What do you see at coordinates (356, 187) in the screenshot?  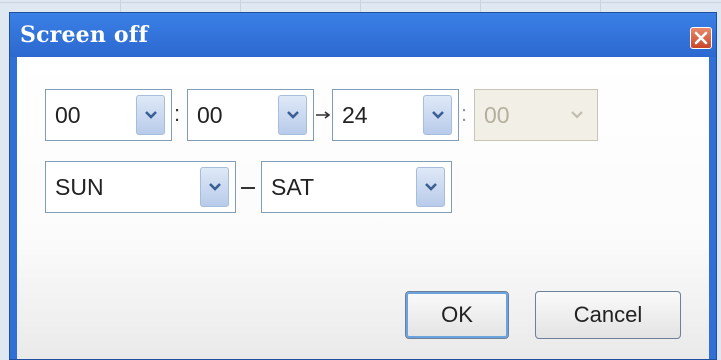 I see `end-day-select: SAT` at bounding box center [356, 187].